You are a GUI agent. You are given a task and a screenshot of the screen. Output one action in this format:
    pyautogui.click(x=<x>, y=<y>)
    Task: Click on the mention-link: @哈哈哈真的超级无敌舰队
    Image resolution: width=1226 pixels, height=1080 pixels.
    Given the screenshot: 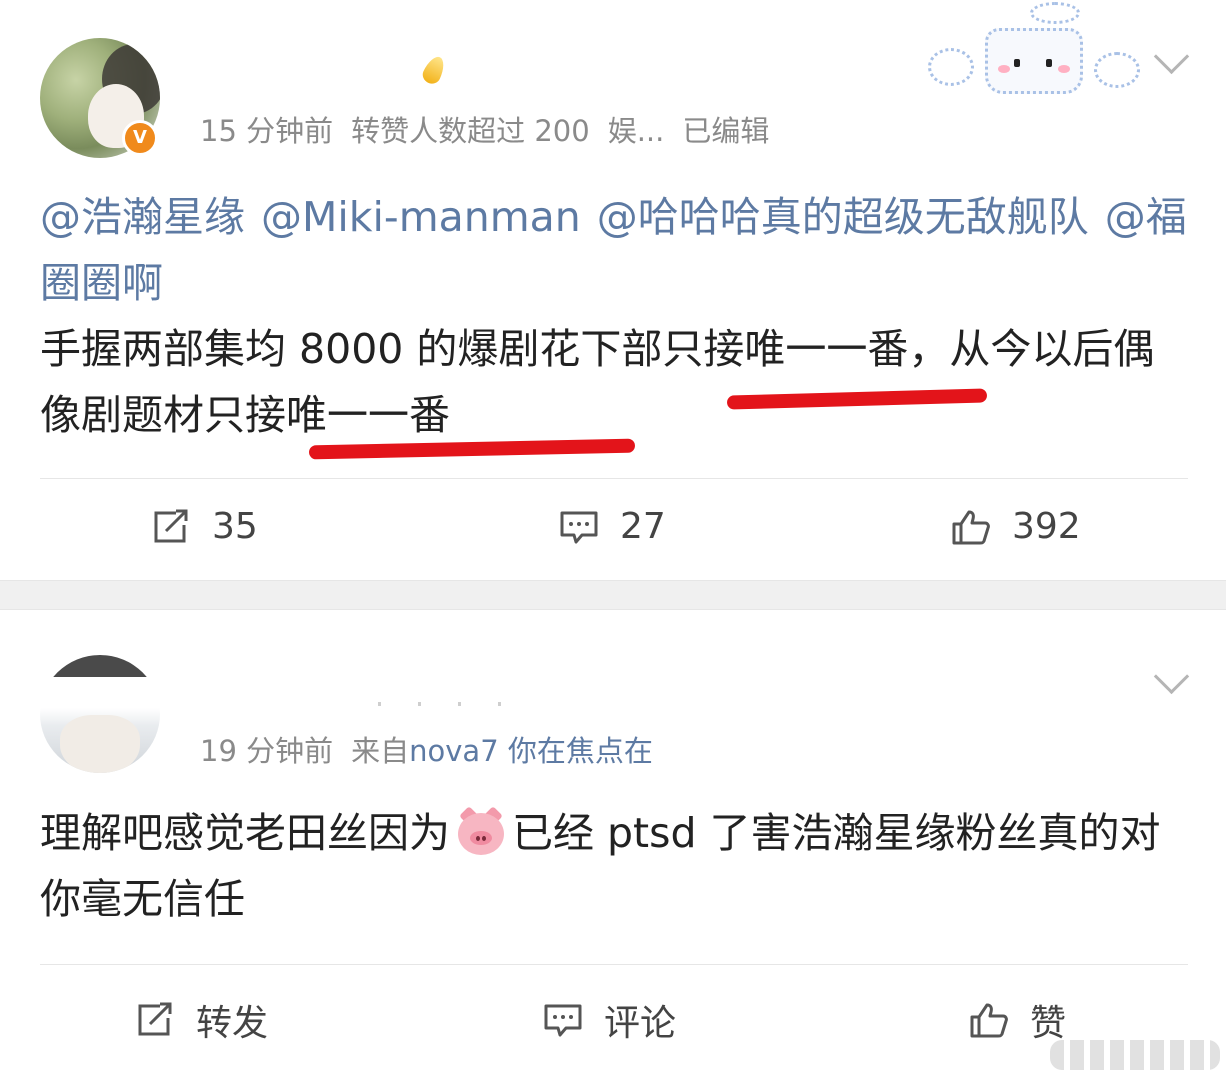 What is the action you would take?
    pyautogui.click(x=843, y=217)
    